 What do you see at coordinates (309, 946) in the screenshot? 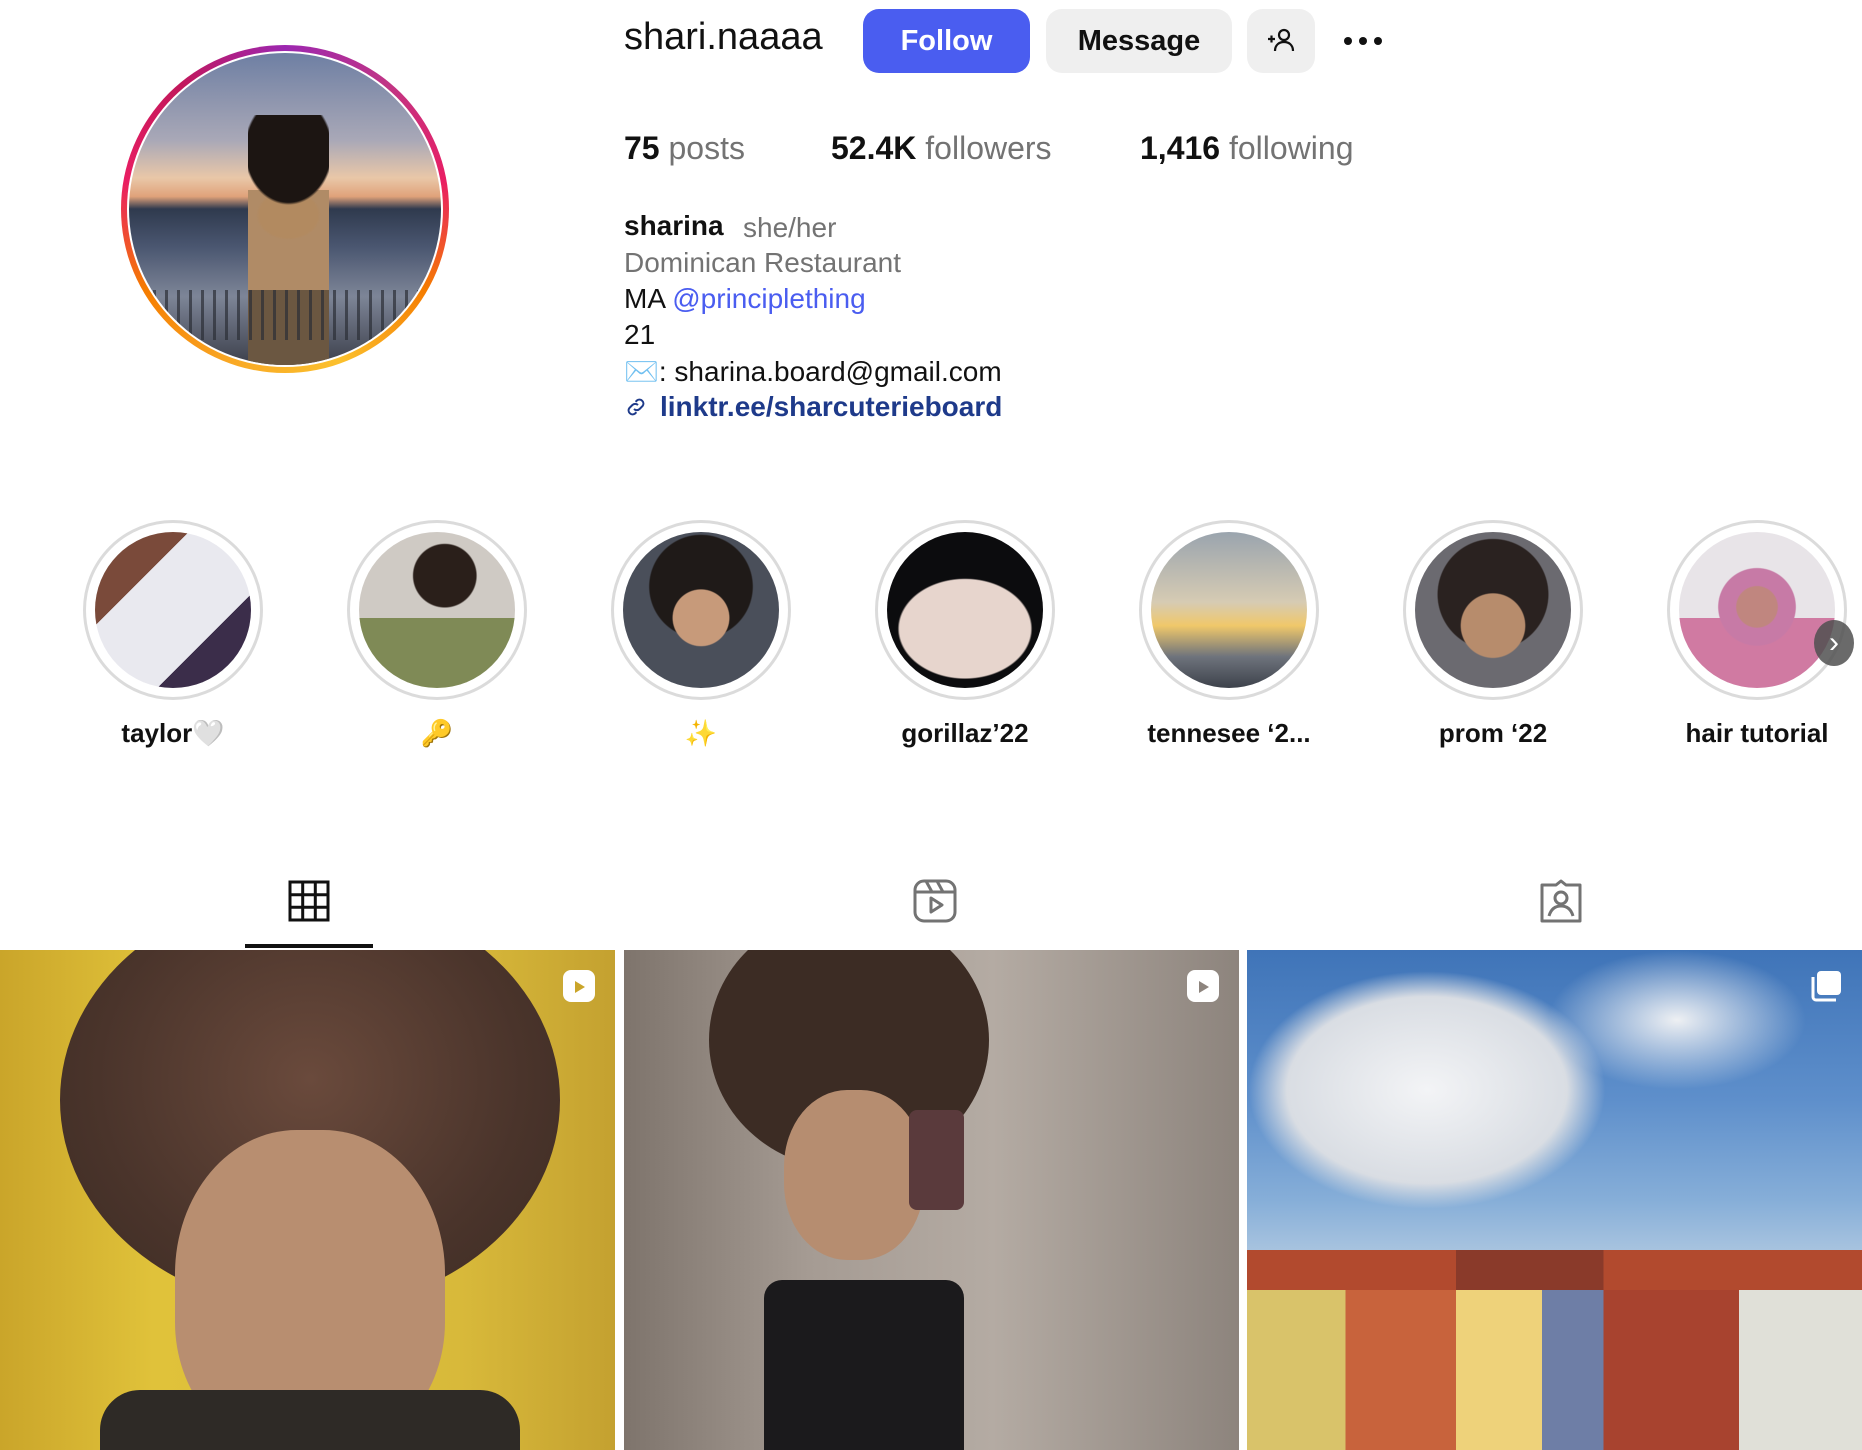
I see `active-tab-indicator` at bounding box center [309, 946].